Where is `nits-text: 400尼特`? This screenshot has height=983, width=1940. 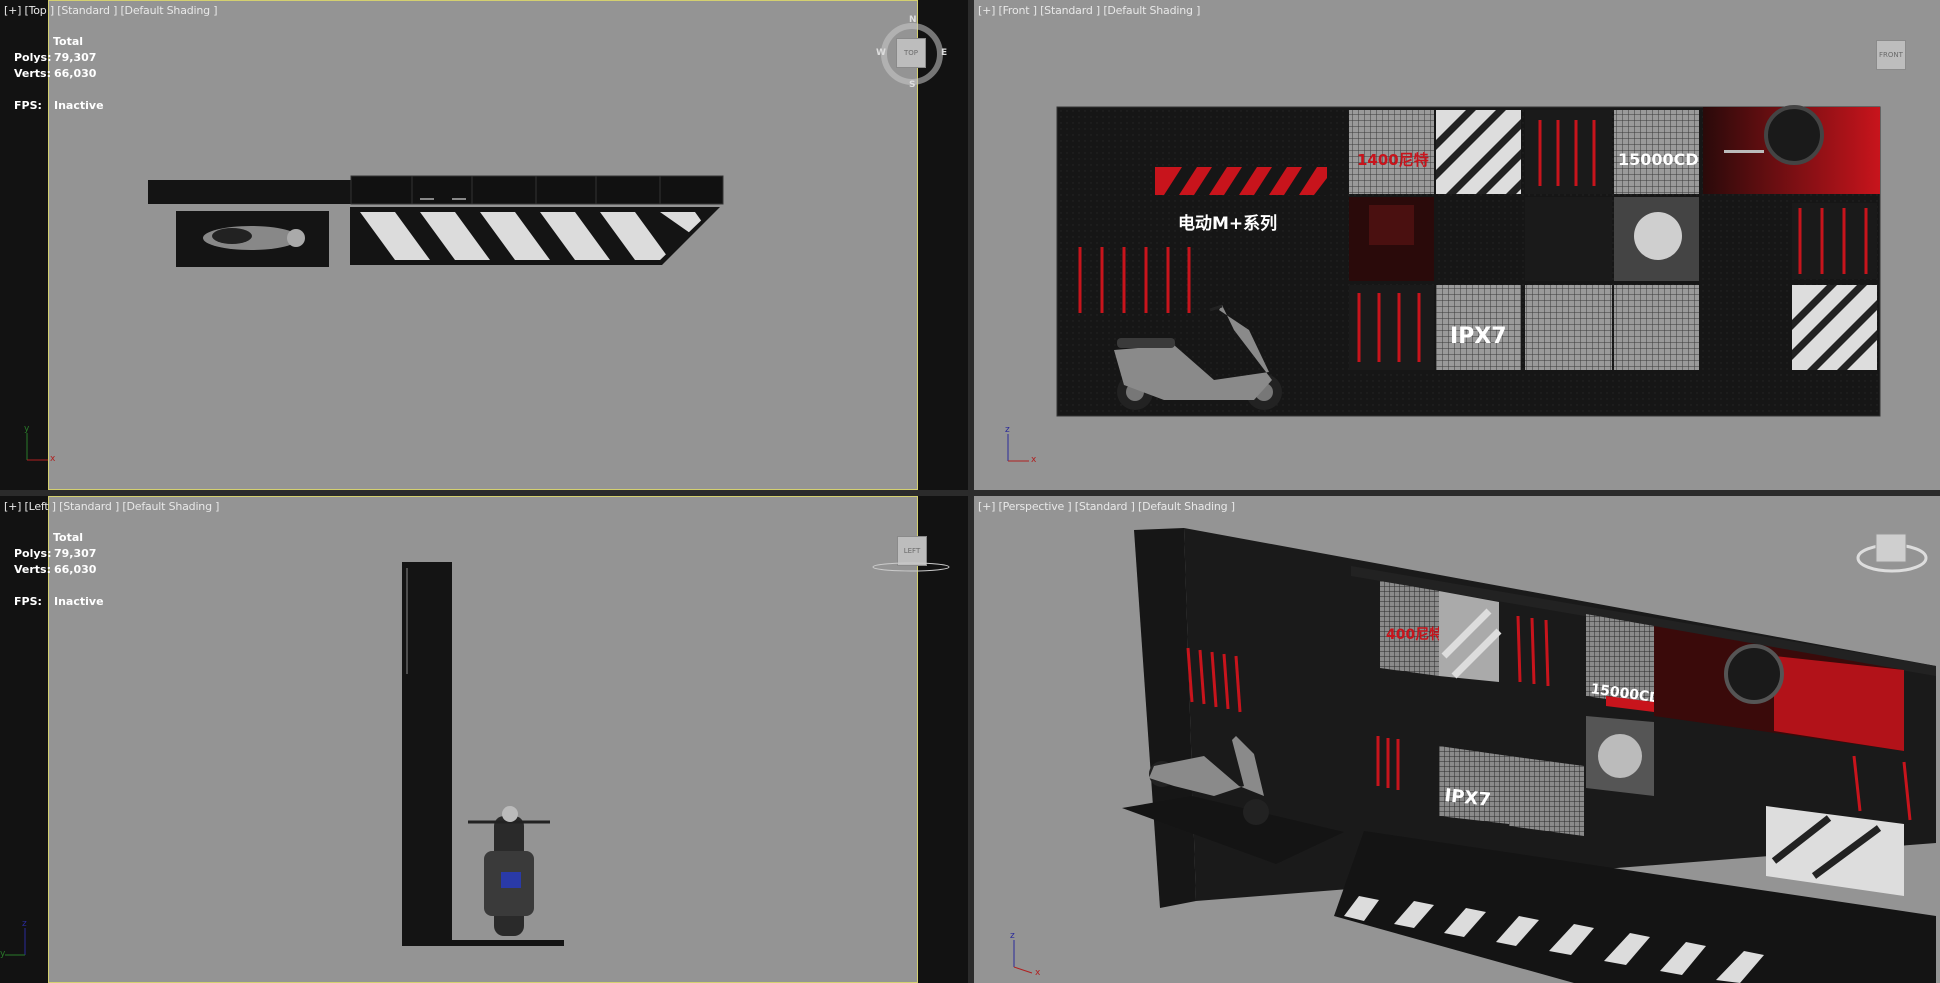
nits-text: 400尼特 is located at coordinates (1414, 634).